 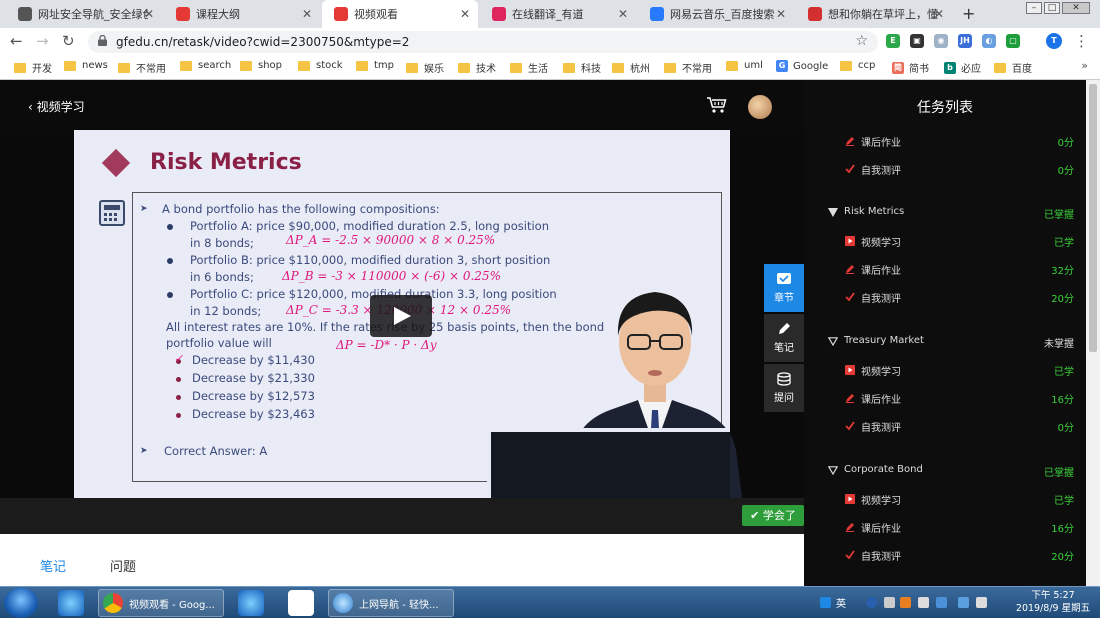 I want to click on extension-icon: ◉, so click(x=941, y=41).